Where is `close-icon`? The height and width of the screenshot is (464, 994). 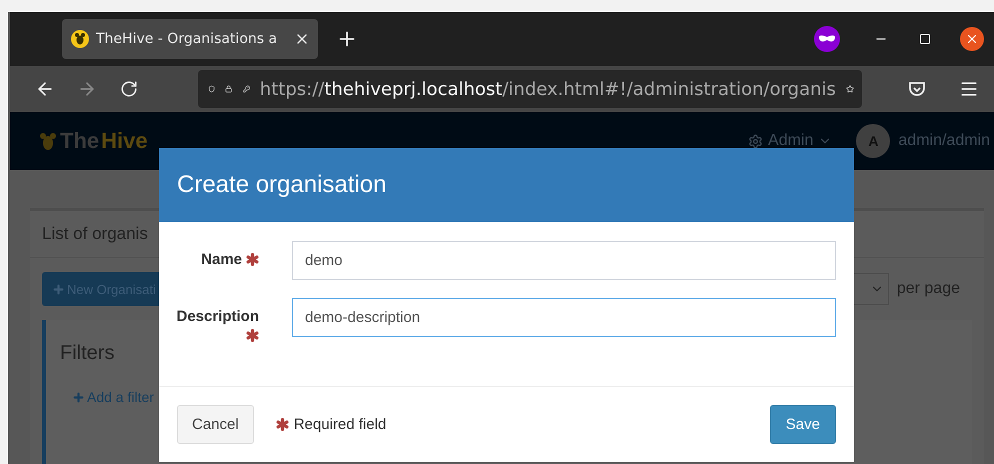
close-icon is located at coordinates (972, 39).